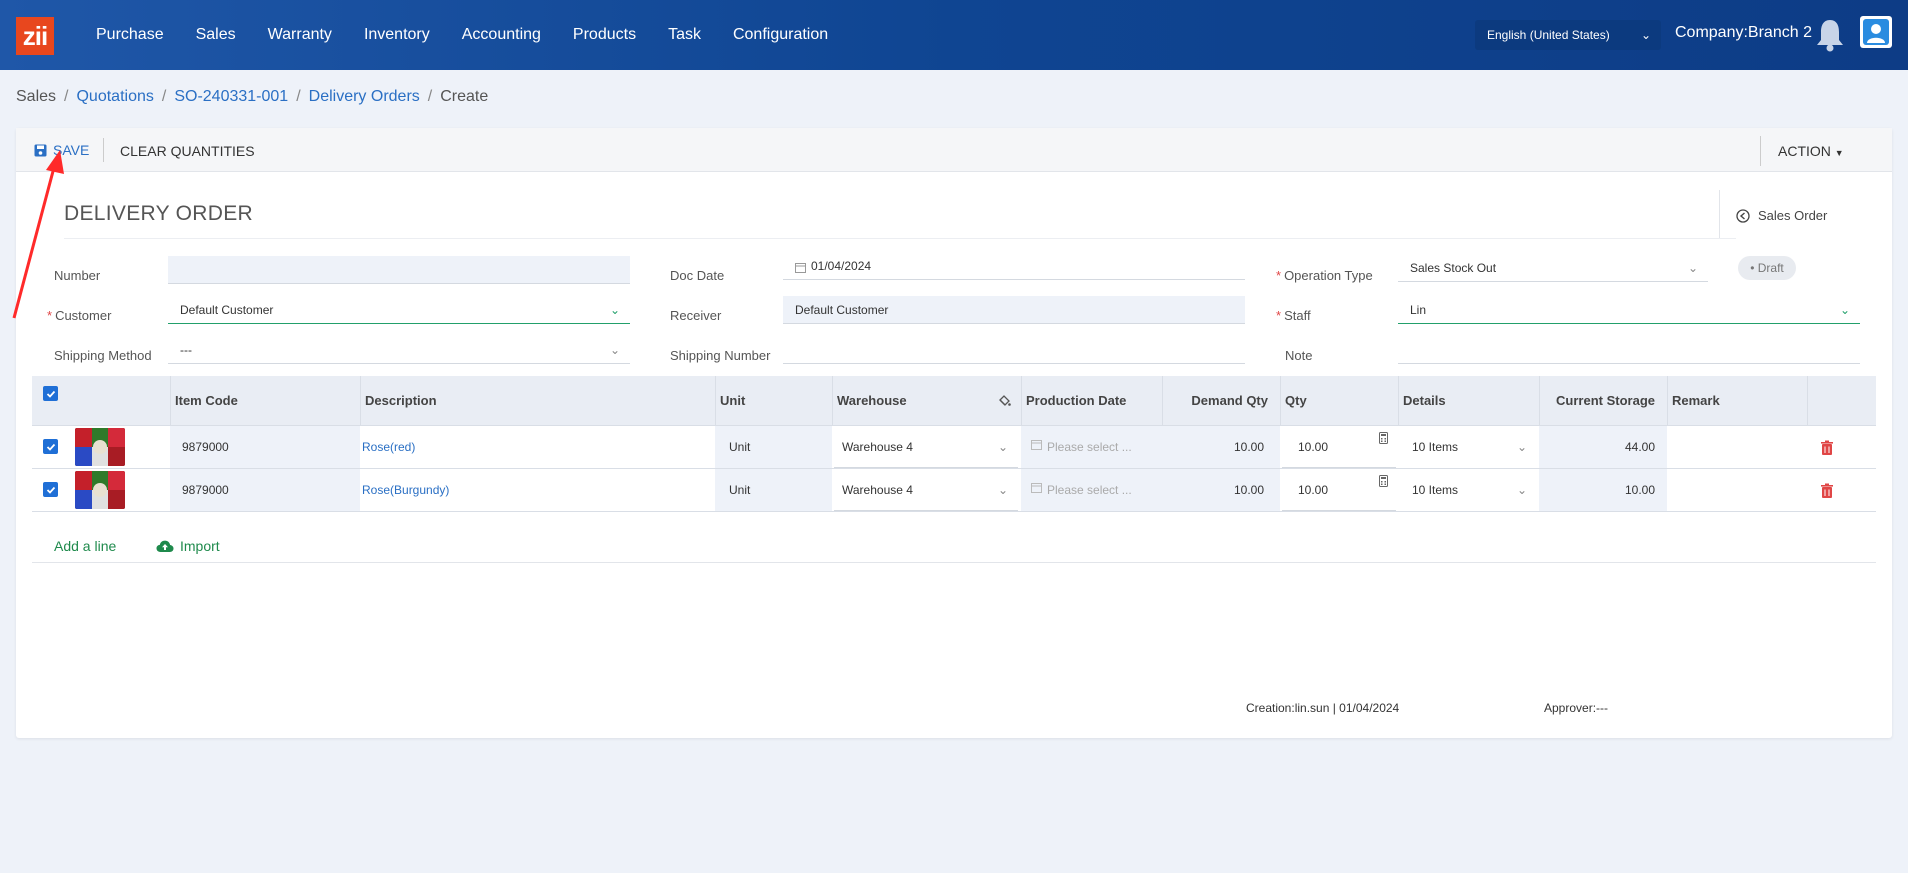 This screenshot has width=1908, height=873. I want to click on nav-sales: Sales, so click(216, 35).